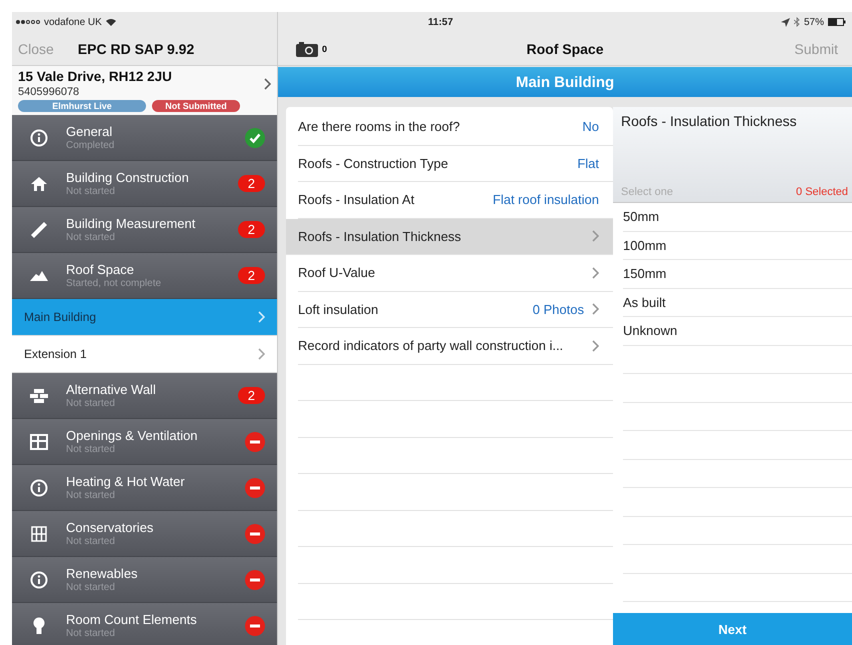 This screenshot has width=852, height=645. What do you see at coordinates (91, 145) in the screenshot?
I see `section-status: Completed` at bounding box center [91, 145].